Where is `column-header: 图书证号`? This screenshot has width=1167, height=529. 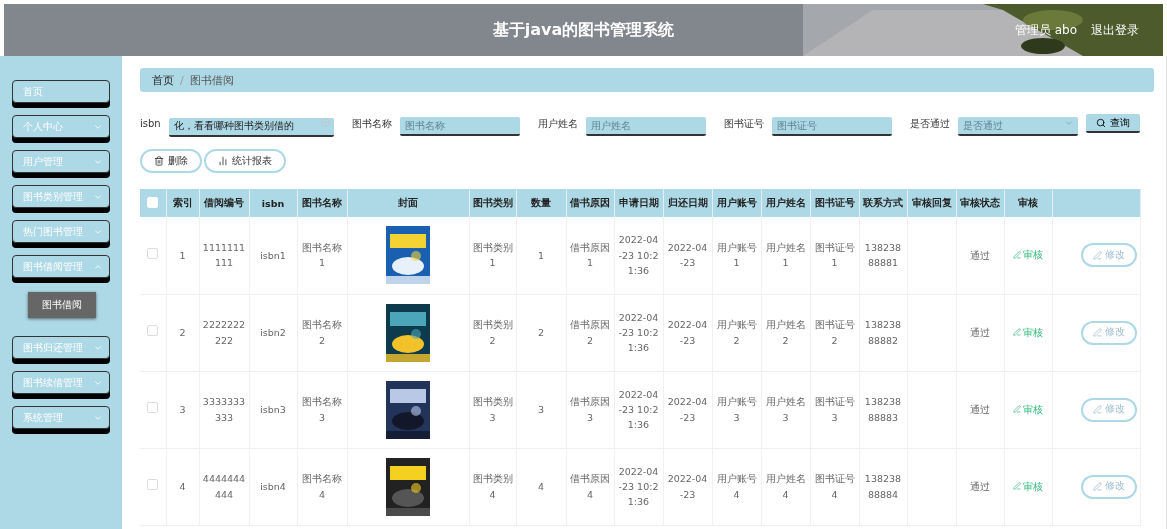 column-header: 图书证号 is located at coordinates (834, 203).